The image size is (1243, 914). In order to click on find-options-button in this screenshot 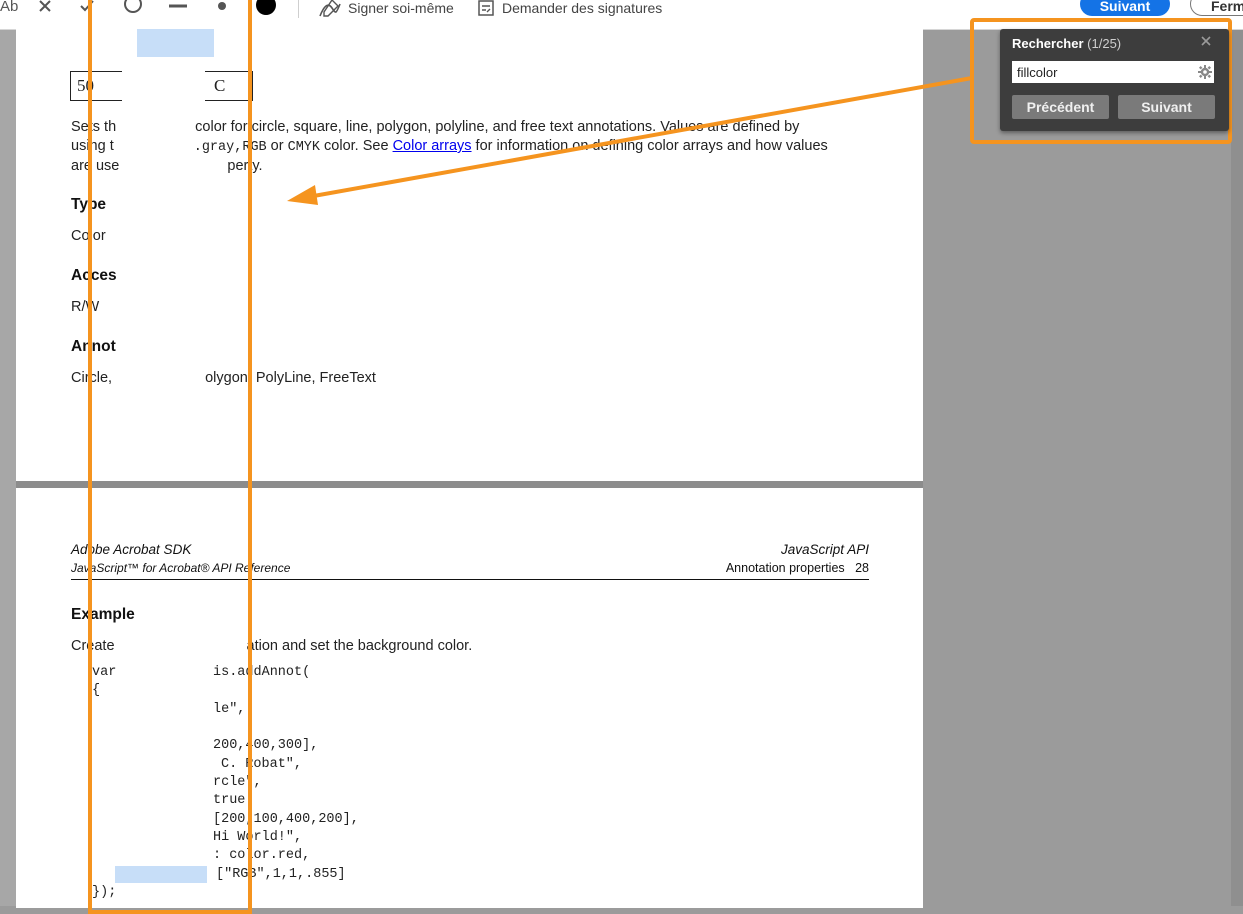, I will do `click(1205, 72)`.